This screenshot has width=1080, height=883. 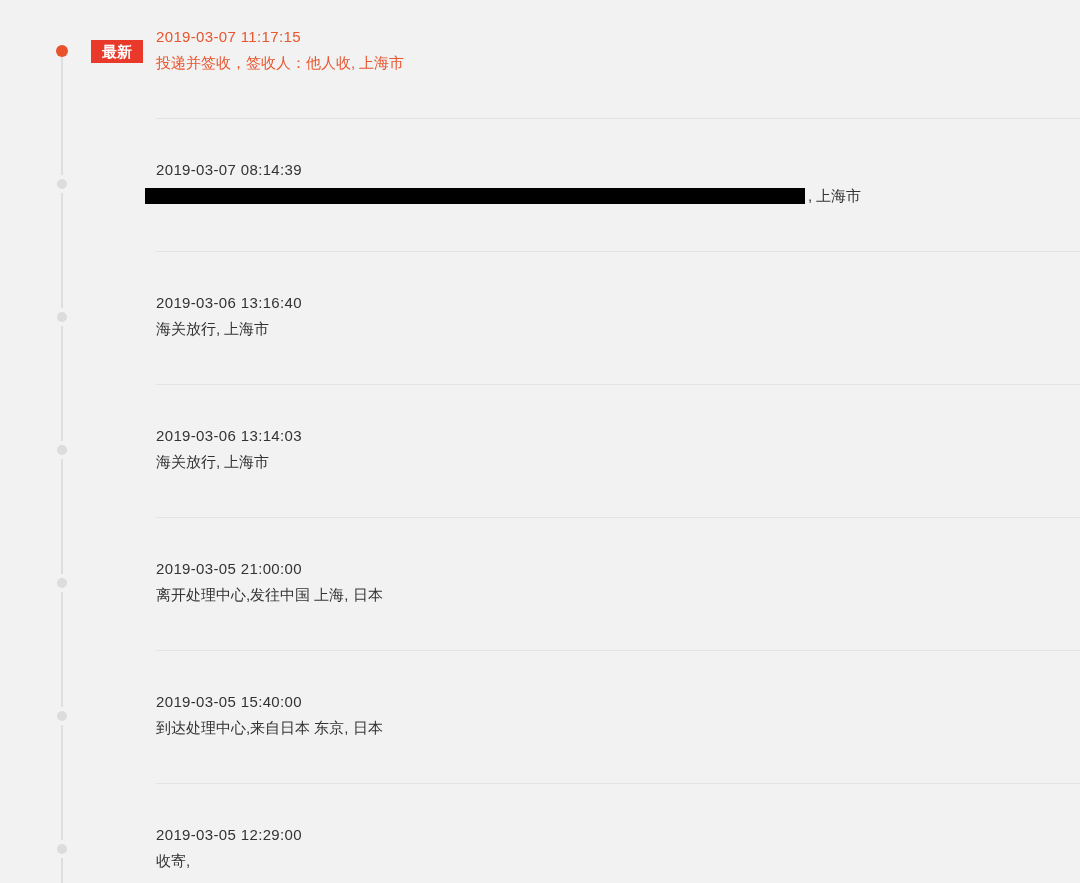 I want to click on event-description: , 上海市, so click(x=835, y=196).